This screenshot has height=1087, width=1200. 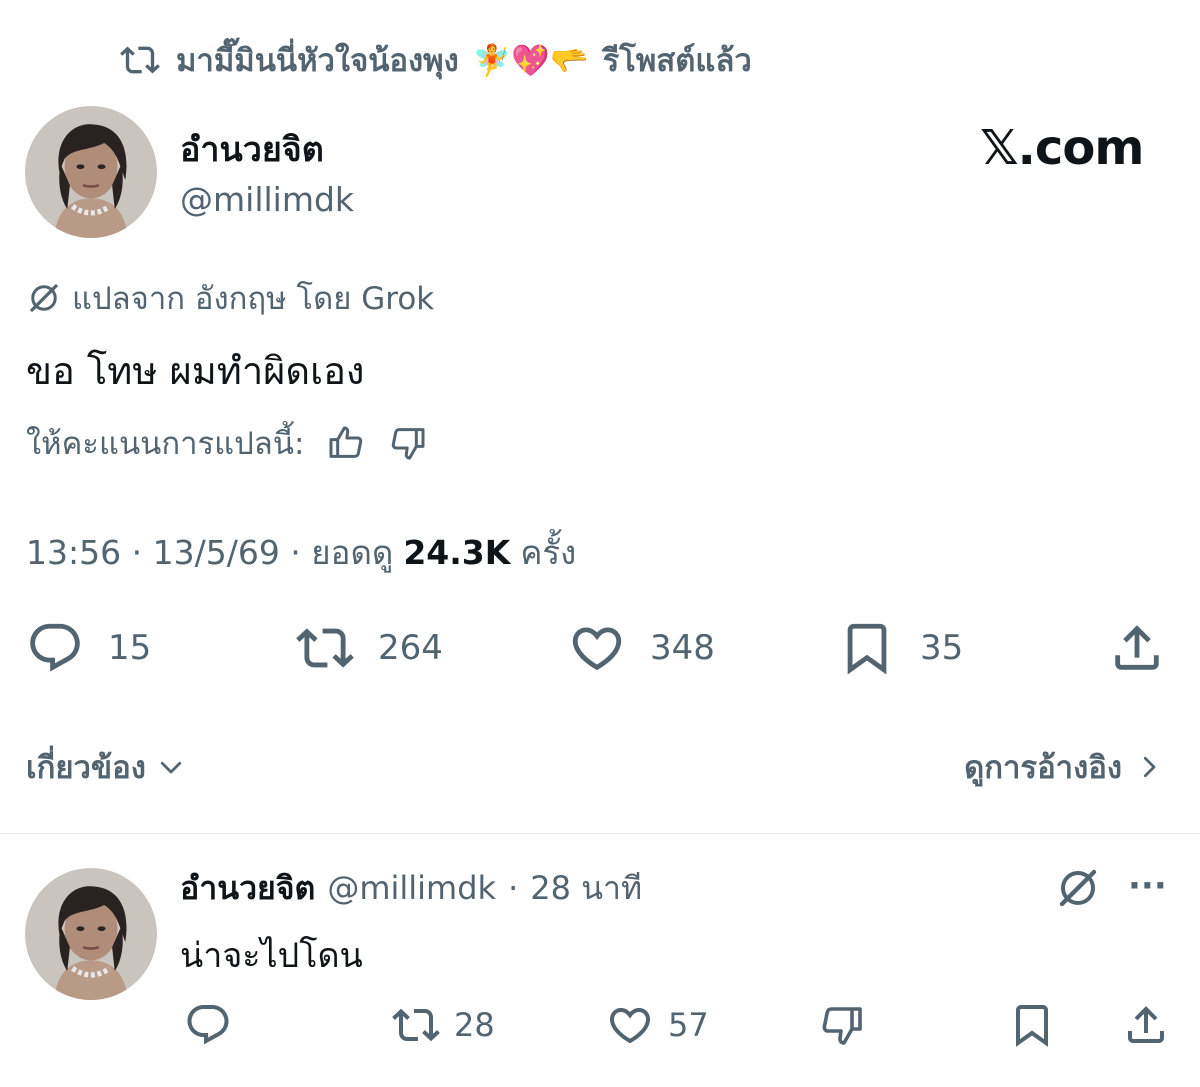 What do you see at coordinates (86, 768) in the screenshot?
I see `related-label: เกี่ยวข้อง` at bounding box center [86, 768].